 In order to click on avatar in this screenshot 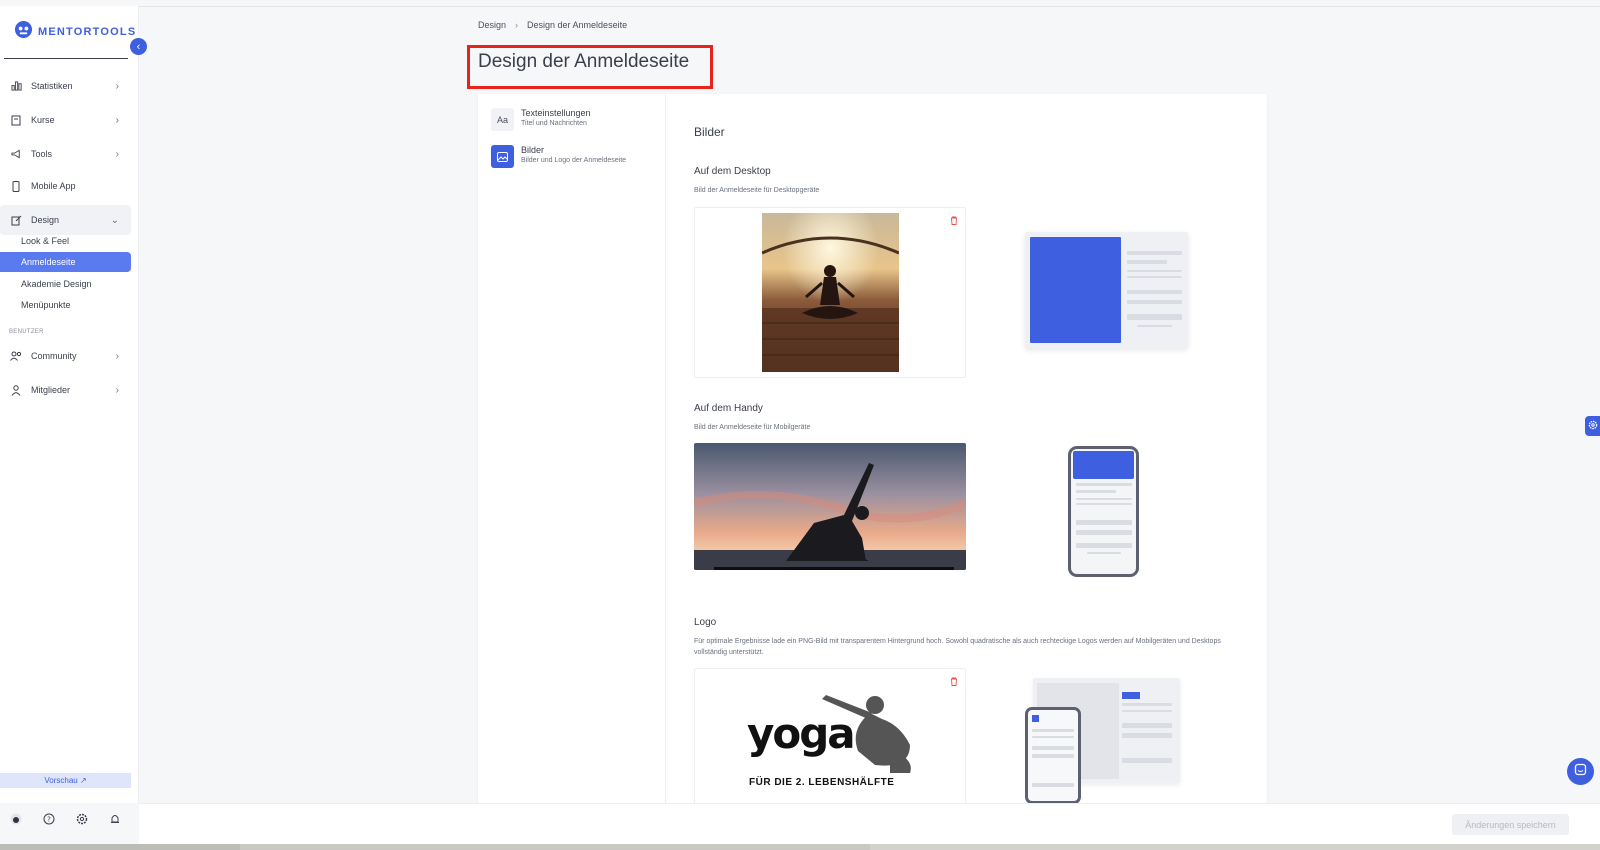, I will do `click(16, 819)`.